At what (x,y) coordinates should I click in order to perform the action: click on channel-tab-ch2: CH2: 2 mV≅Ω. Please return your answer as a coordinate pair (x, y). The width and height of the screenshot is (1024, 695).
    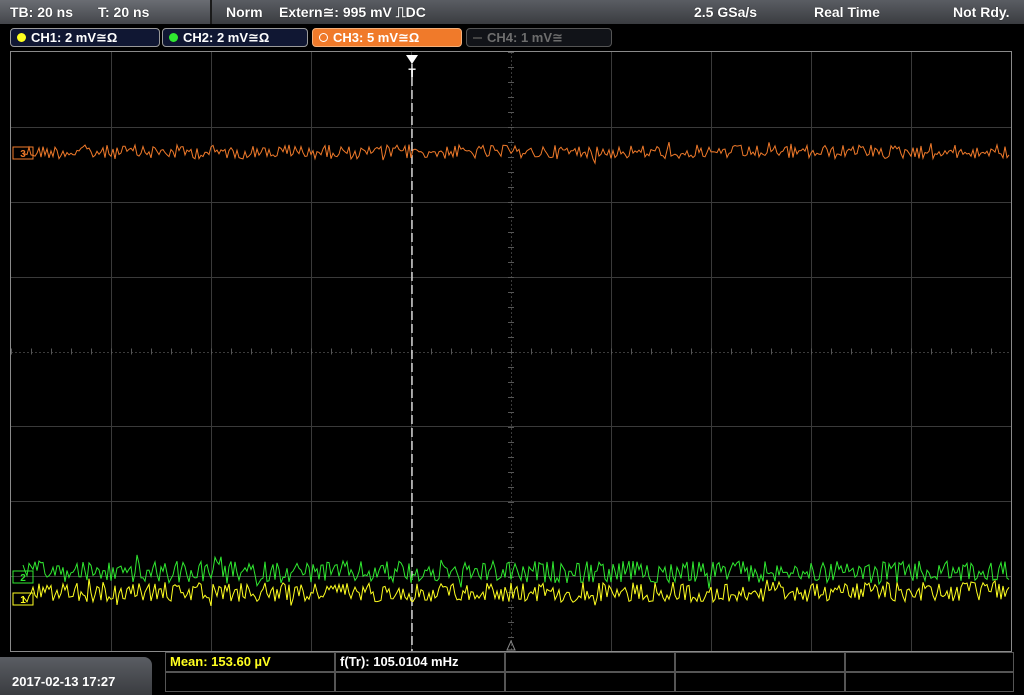
    Looking at the image, I should click on (235, 37).